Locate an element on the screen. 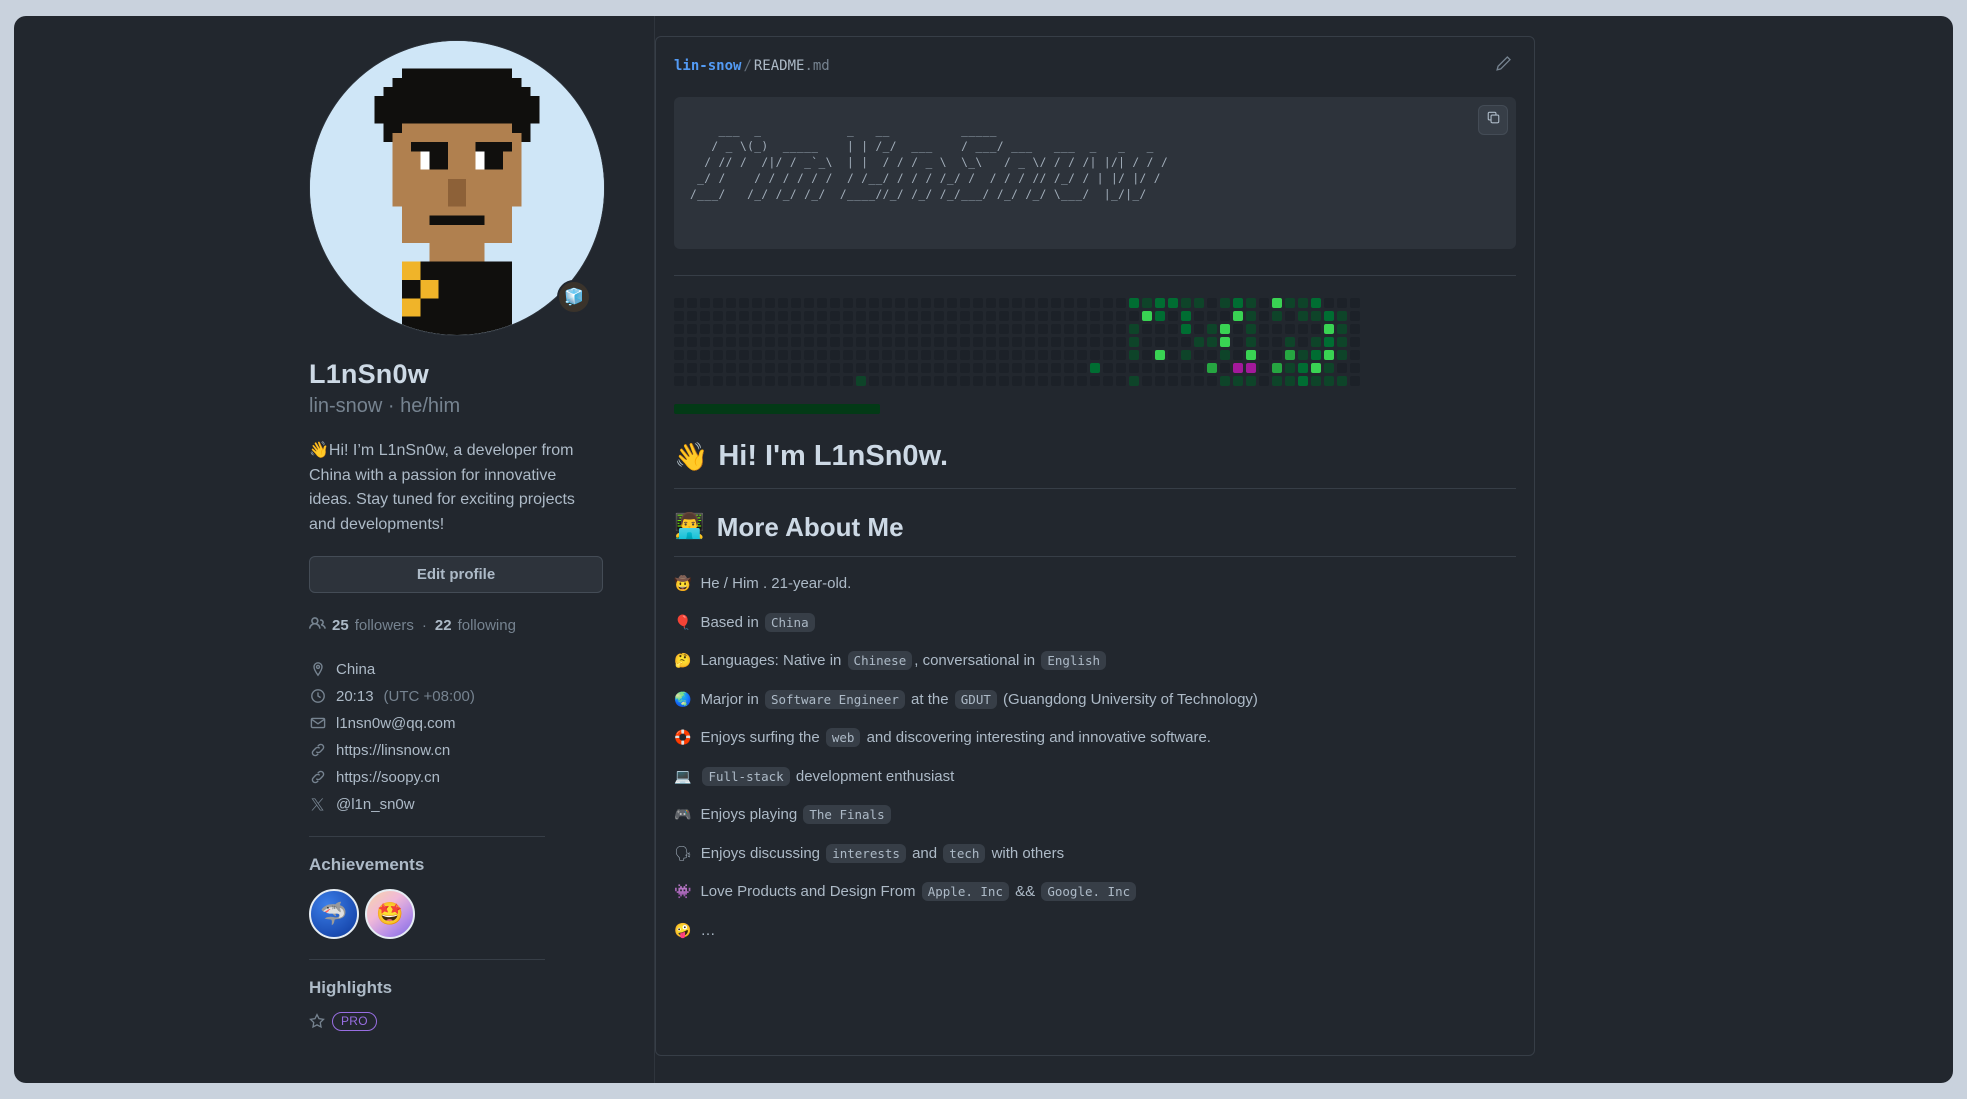 This screenshot has height=1099, width=1967. breadcrumb-owner: lin-snow is located at coordinates (707, 66).